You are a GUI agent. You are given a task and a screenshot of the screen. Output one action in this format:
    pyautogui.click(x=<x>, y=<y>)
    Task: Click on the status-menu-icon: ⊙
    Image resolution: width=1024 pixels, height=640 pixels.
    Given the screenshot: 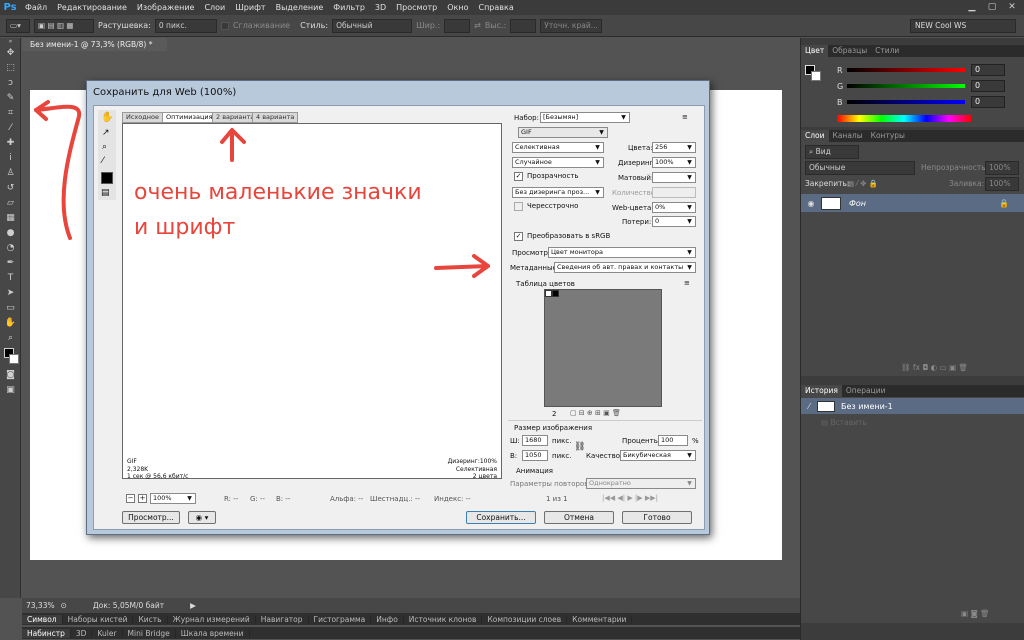 What is the action you would take?
    pyautogui.click(x=64, y=605)
    